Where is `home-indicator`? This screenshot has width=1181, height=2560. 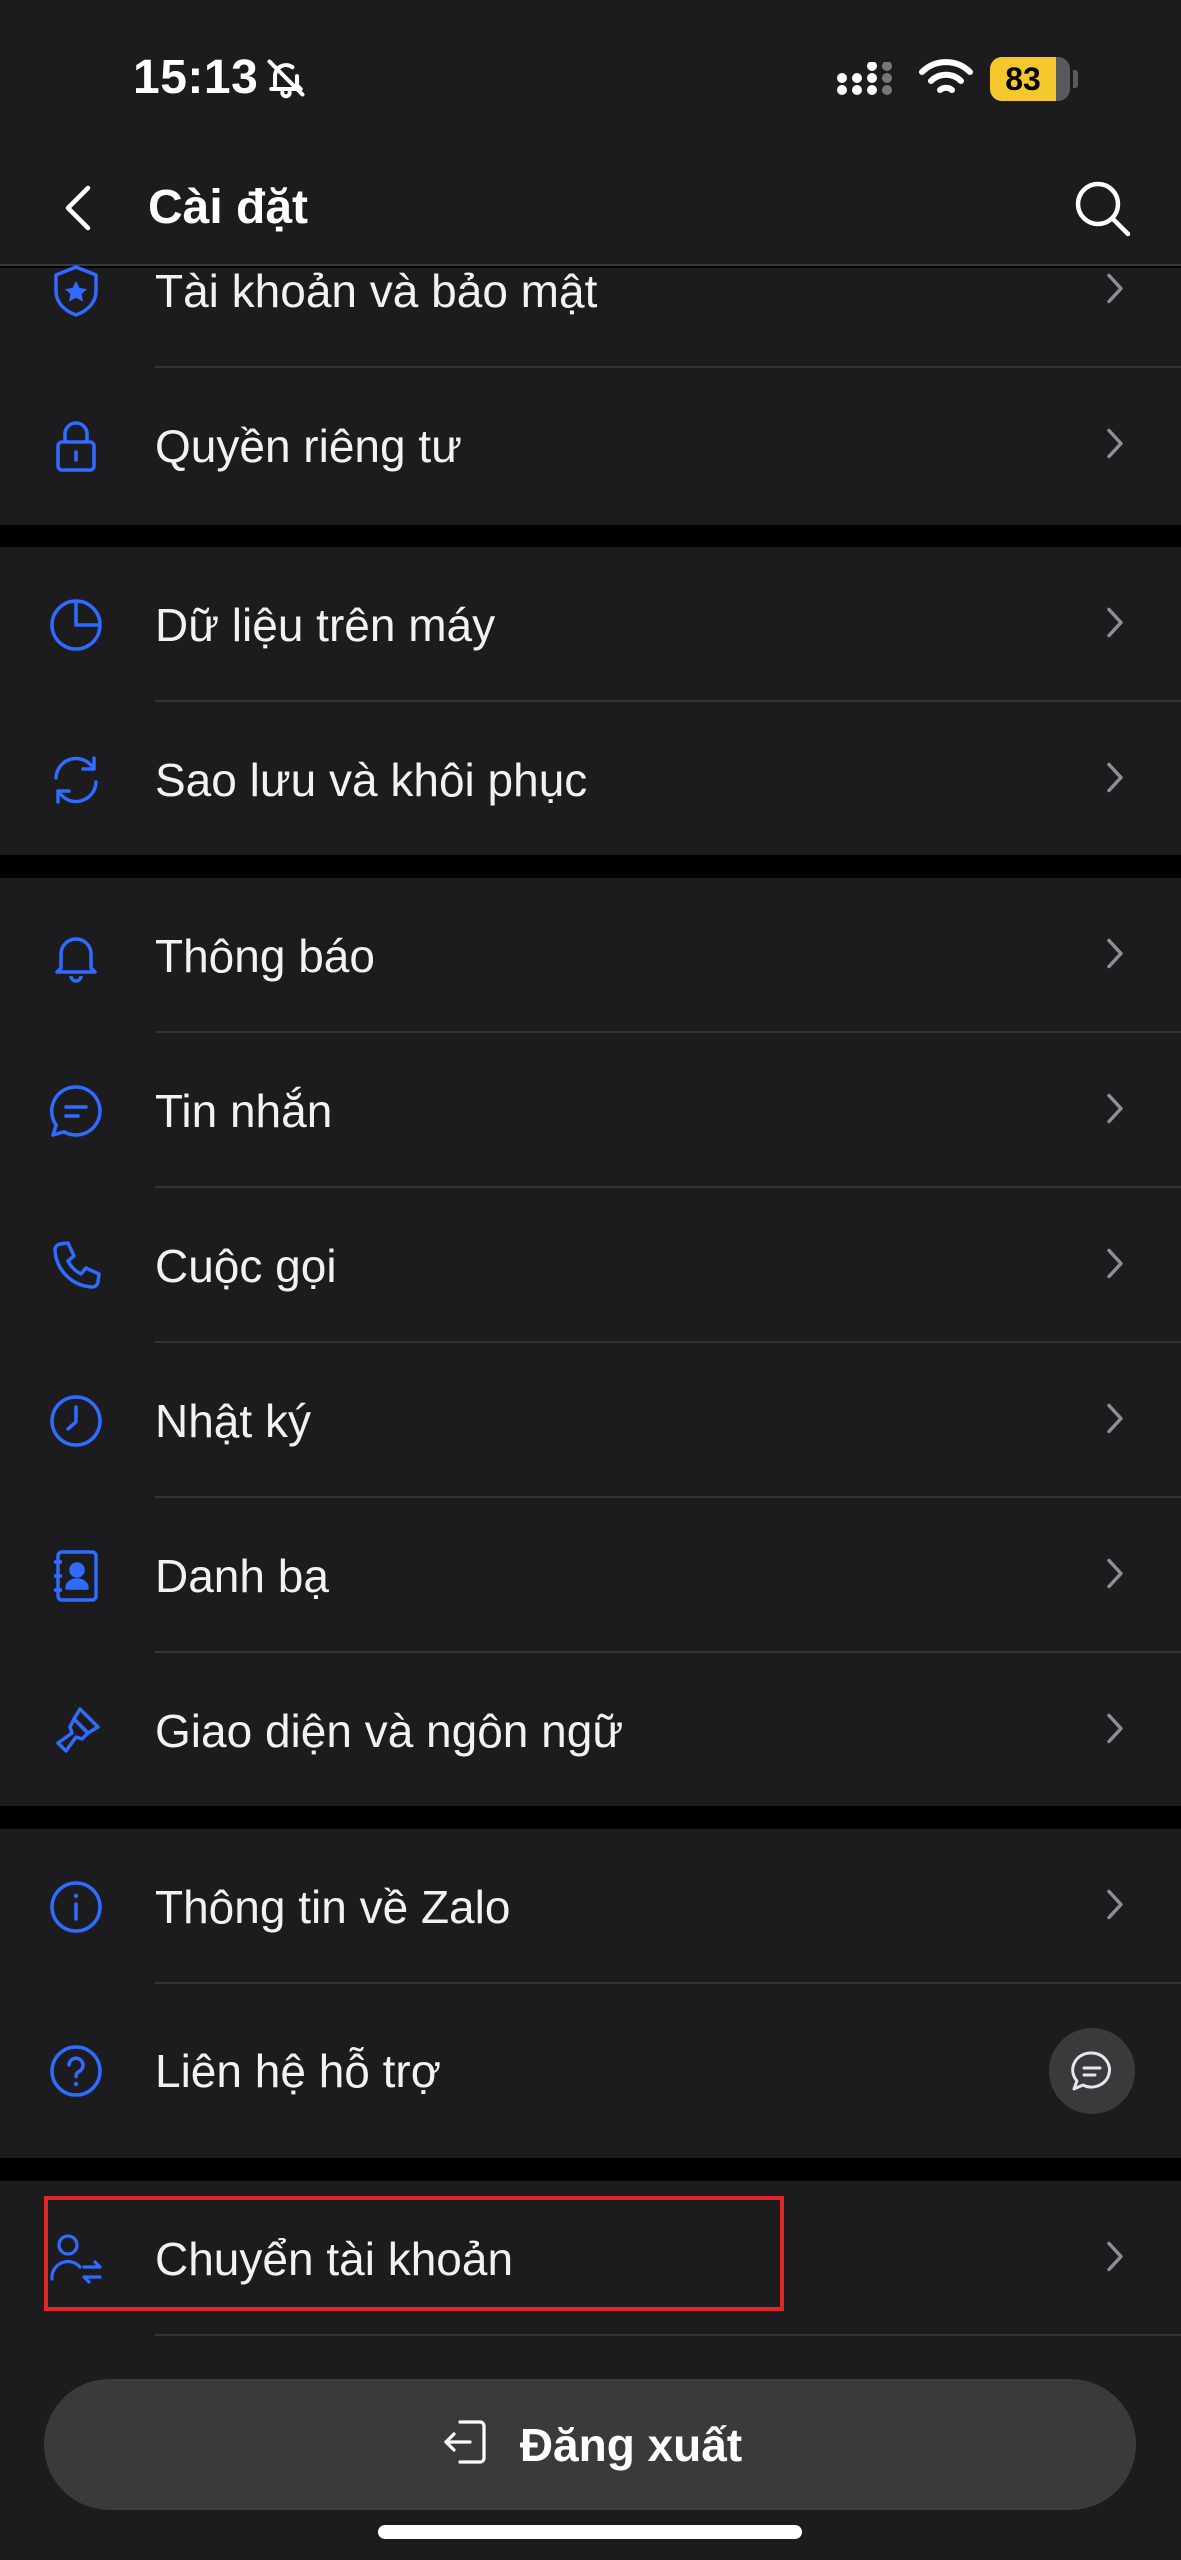
home-indicator is located at coordinates (590, 2532).